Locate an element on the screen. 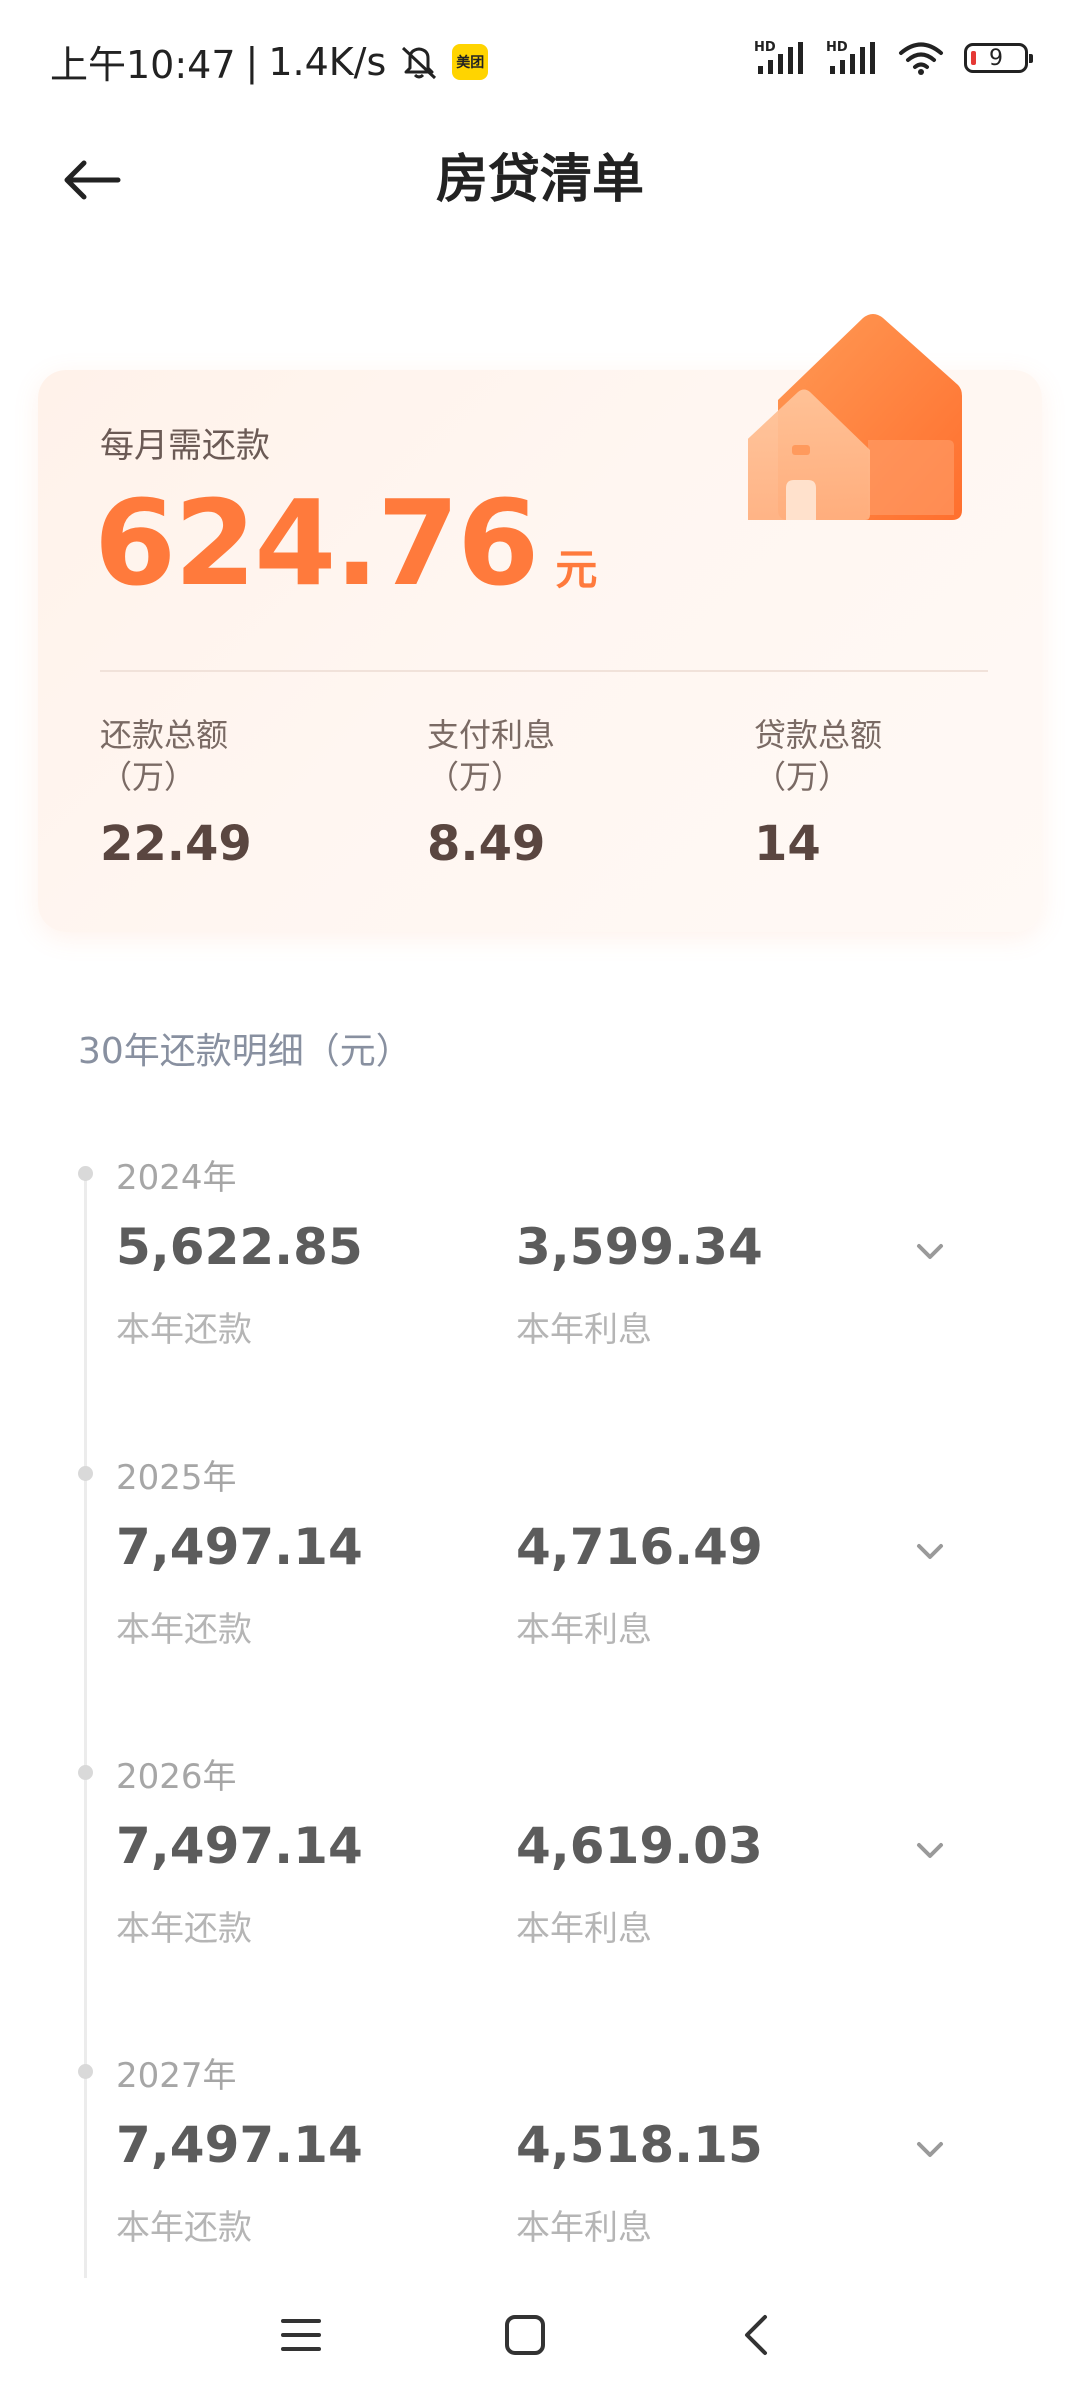  battery-fill is located at coordinates (973, 58).